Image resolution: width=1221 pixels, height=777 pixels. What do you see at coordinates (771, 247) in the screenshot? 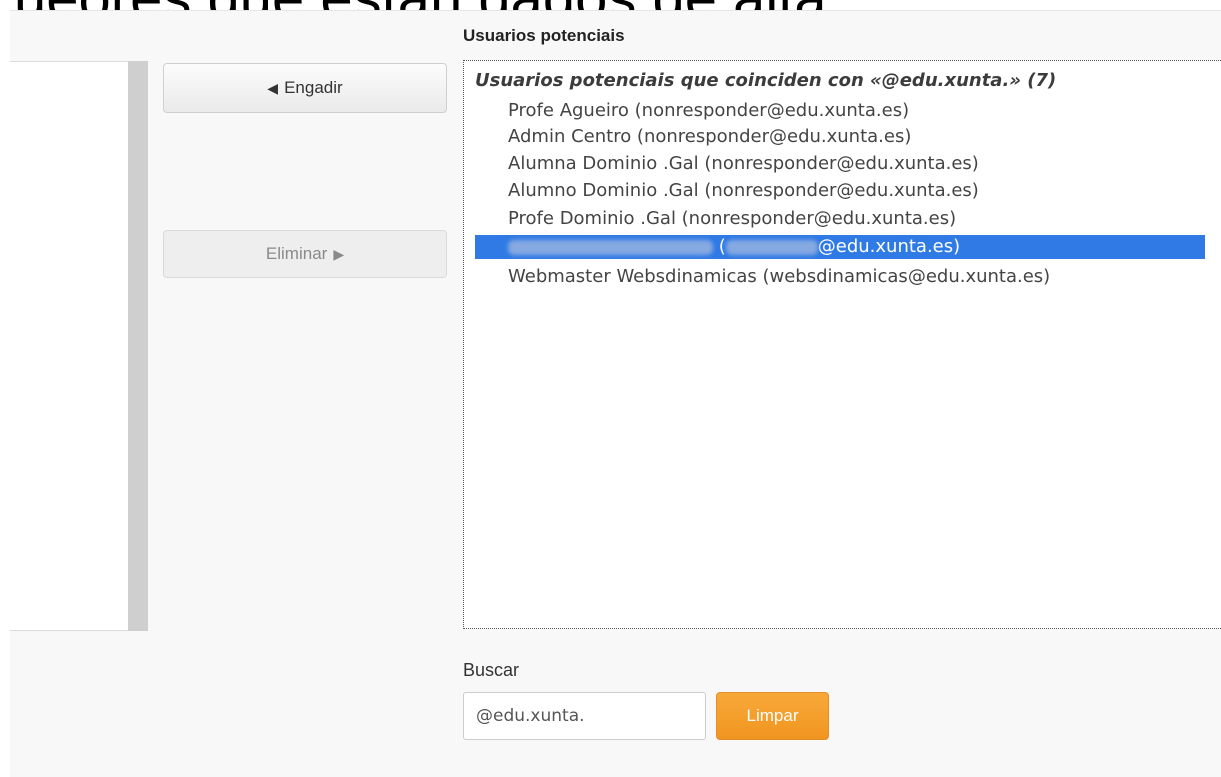
I see `redacted-username` at bounding box center [771, 247].